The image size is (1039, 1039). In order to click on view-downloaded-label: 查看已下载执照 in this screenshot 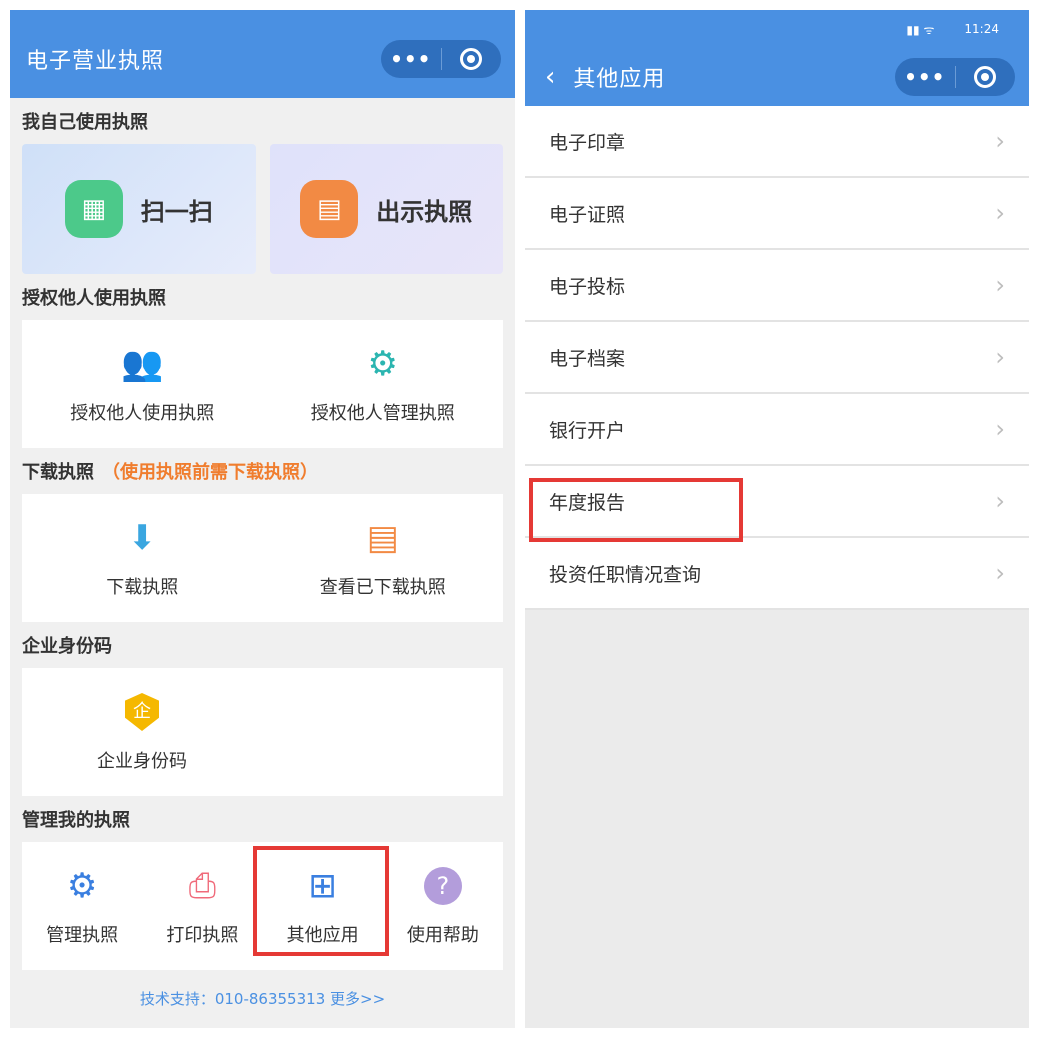, I will do `click(382, 587)`.